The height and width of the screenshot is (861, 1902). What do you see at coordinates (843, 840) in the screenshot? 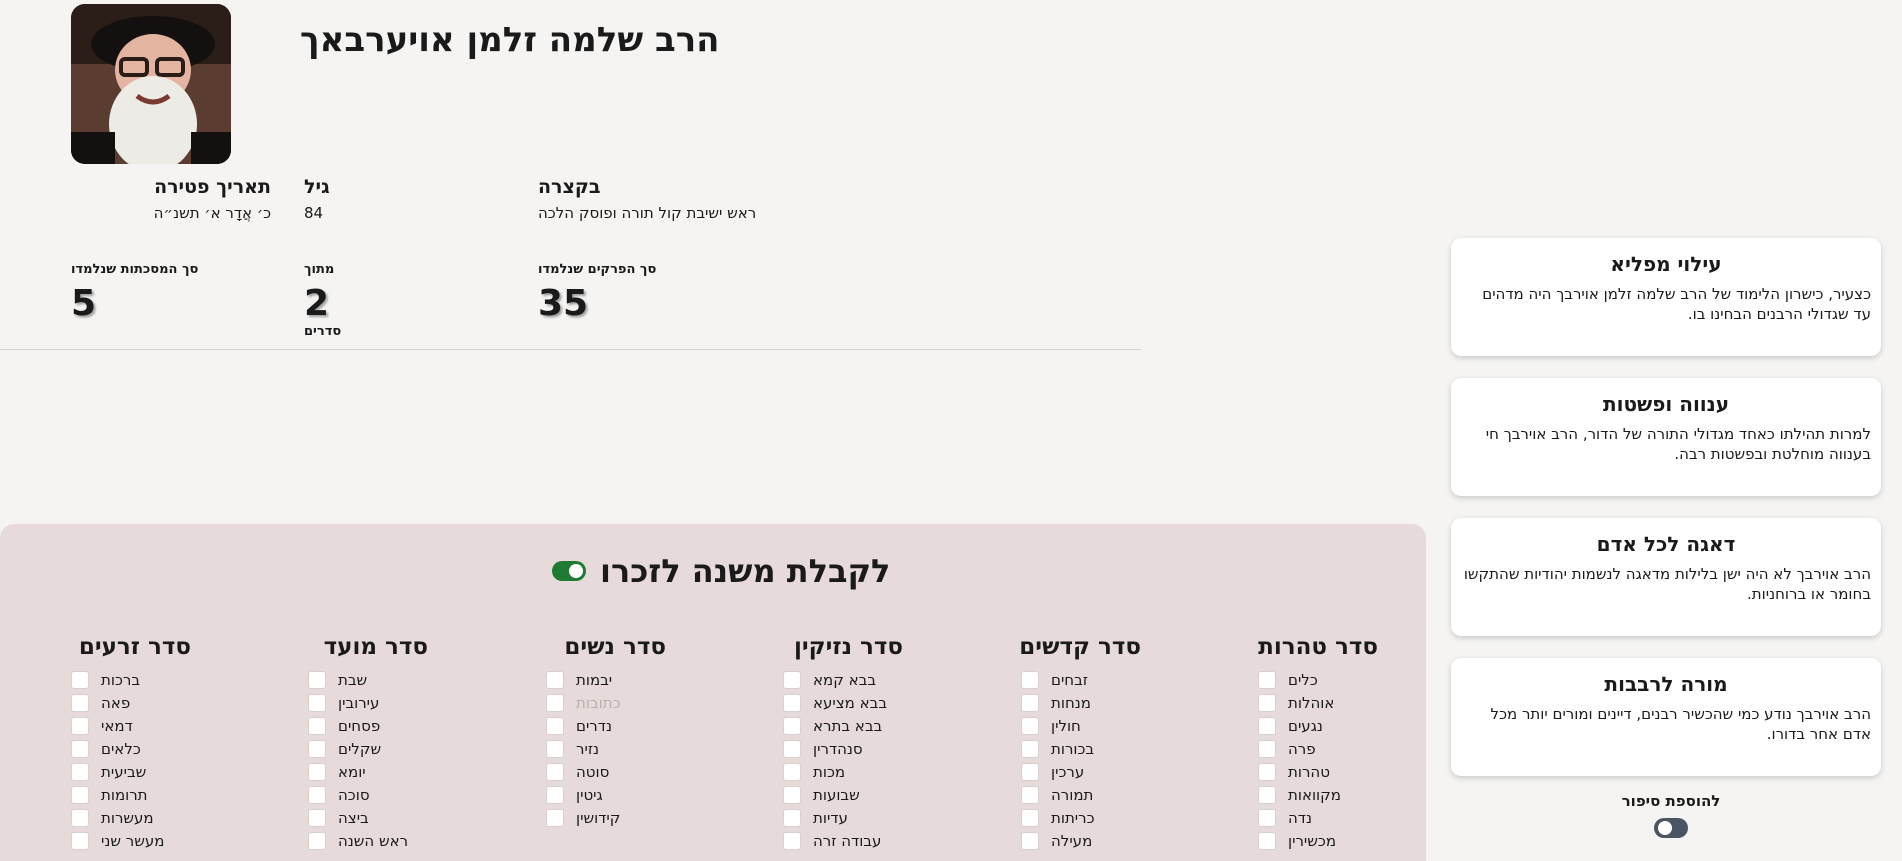
I see `tractate-item: עבודה זרה` at bounding box center [843, 840].